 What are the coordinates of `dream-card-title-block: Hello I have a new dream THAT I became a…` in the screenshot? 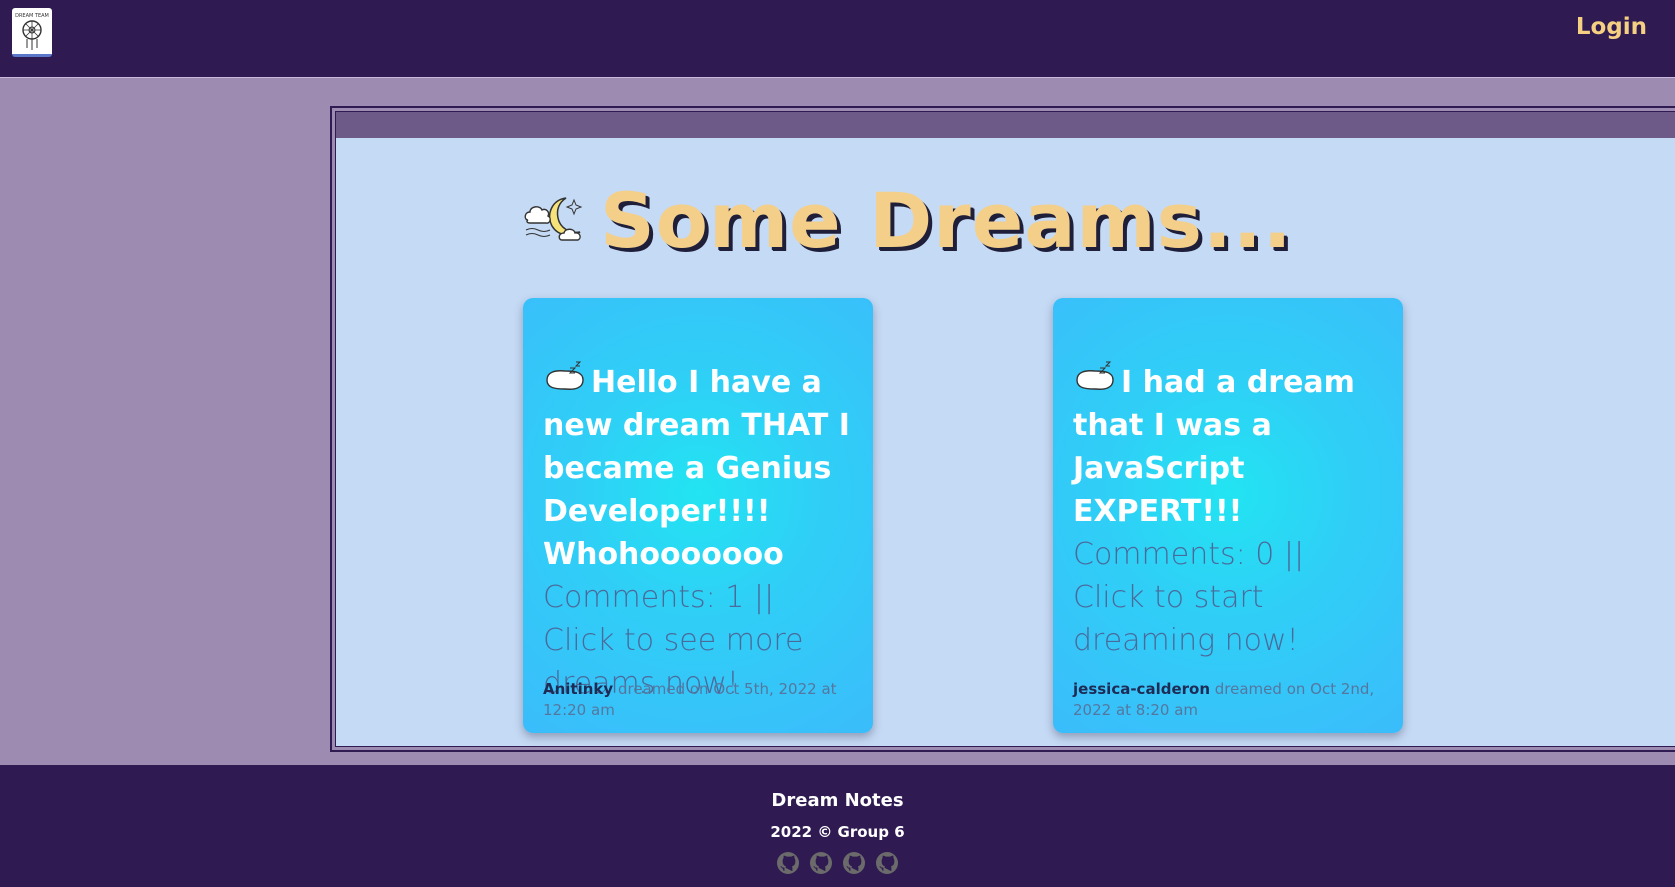 It's located at (698, 467).